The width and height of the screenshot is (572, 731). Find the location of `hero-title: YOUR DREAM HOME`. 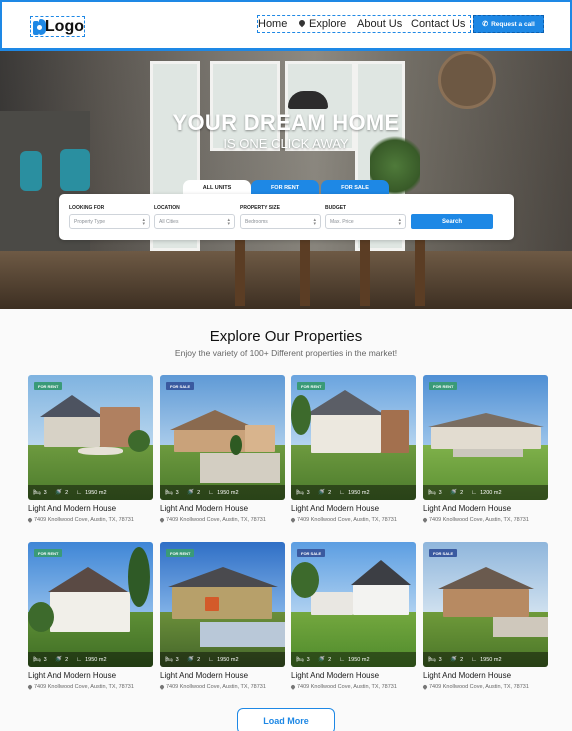

hero-title: YOUR DREAM HOME is located at coordinates (286, 122).